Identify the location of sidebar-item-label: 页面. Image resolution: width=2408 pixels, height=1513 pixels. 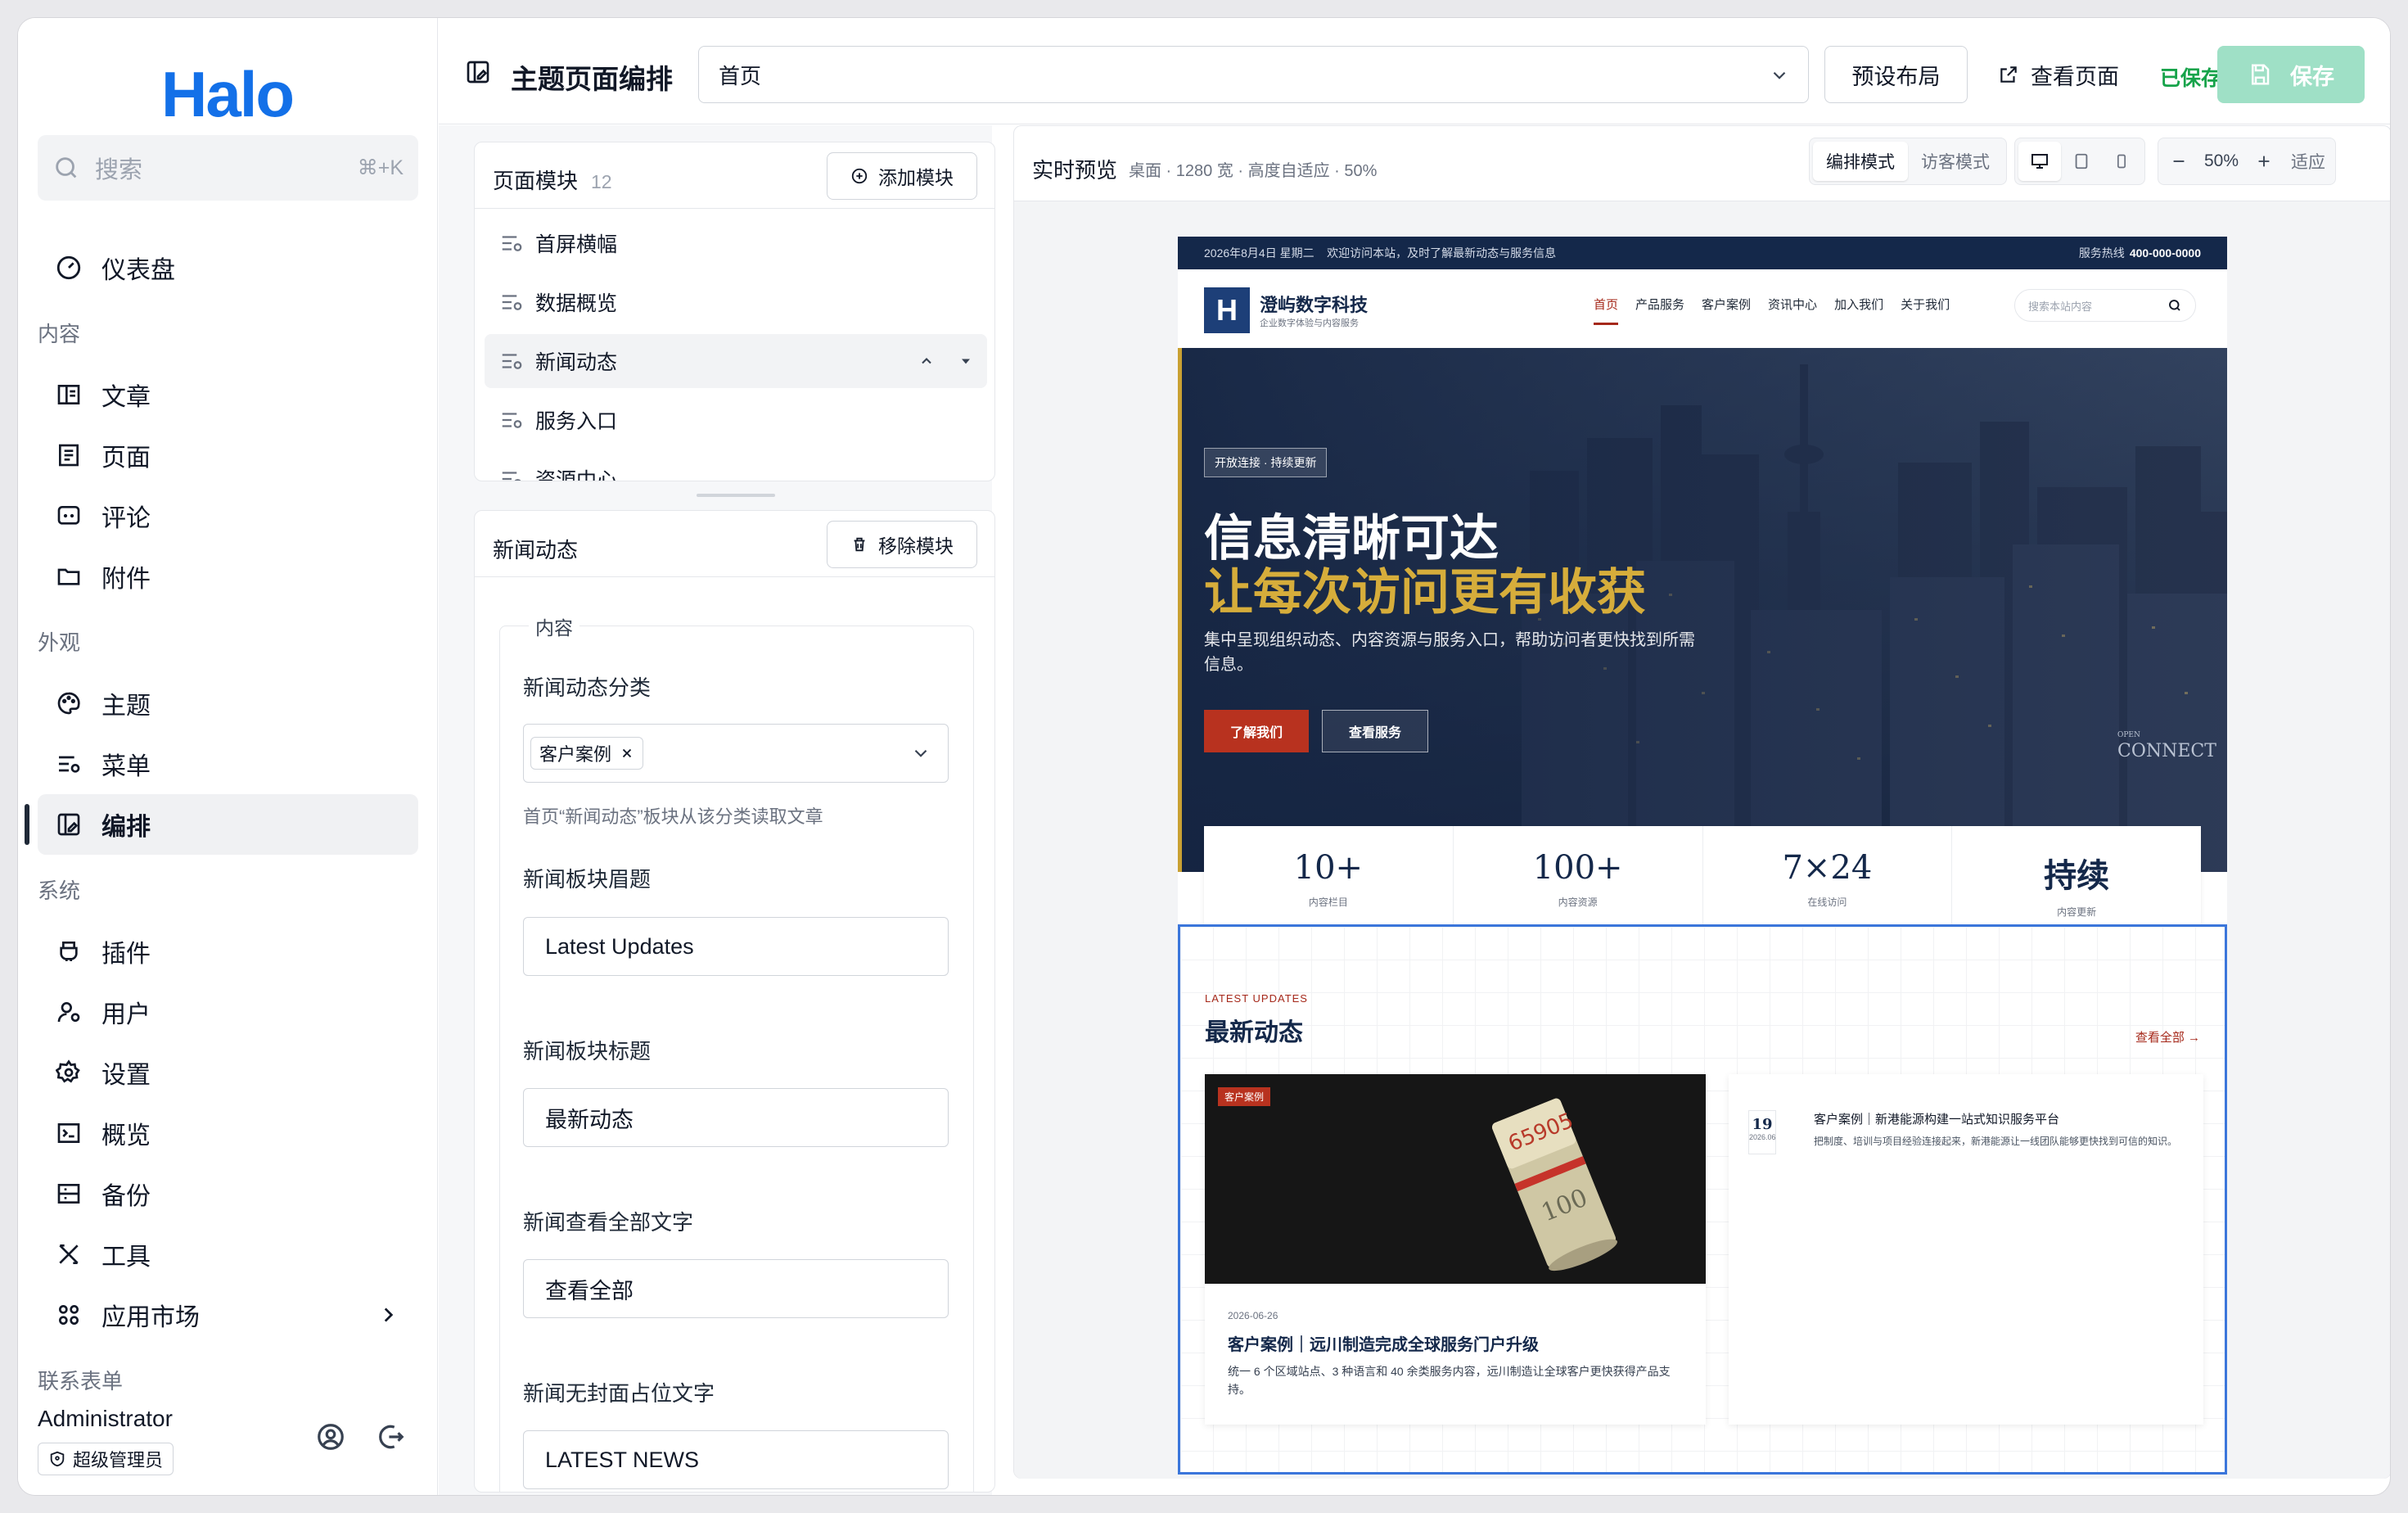
(126, 458).